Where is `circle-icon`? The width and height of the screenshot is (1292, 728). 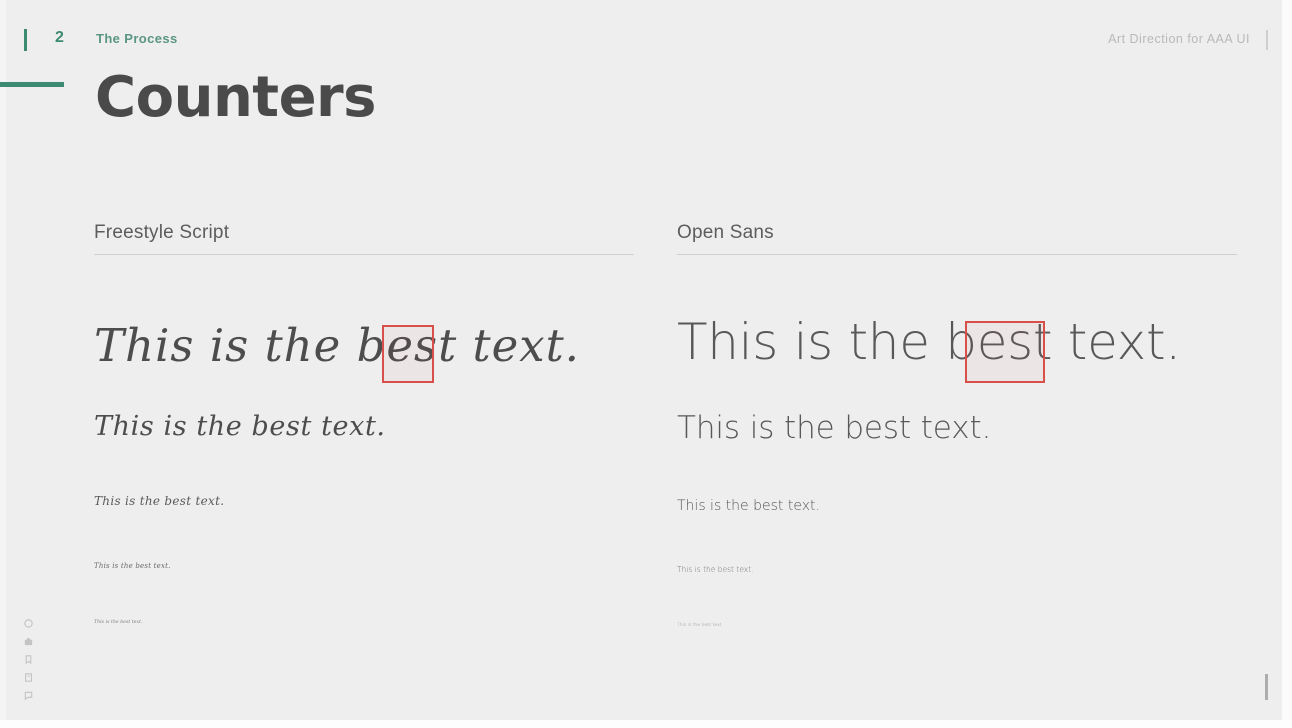
circle-icon is located at coordinates (28, 623).